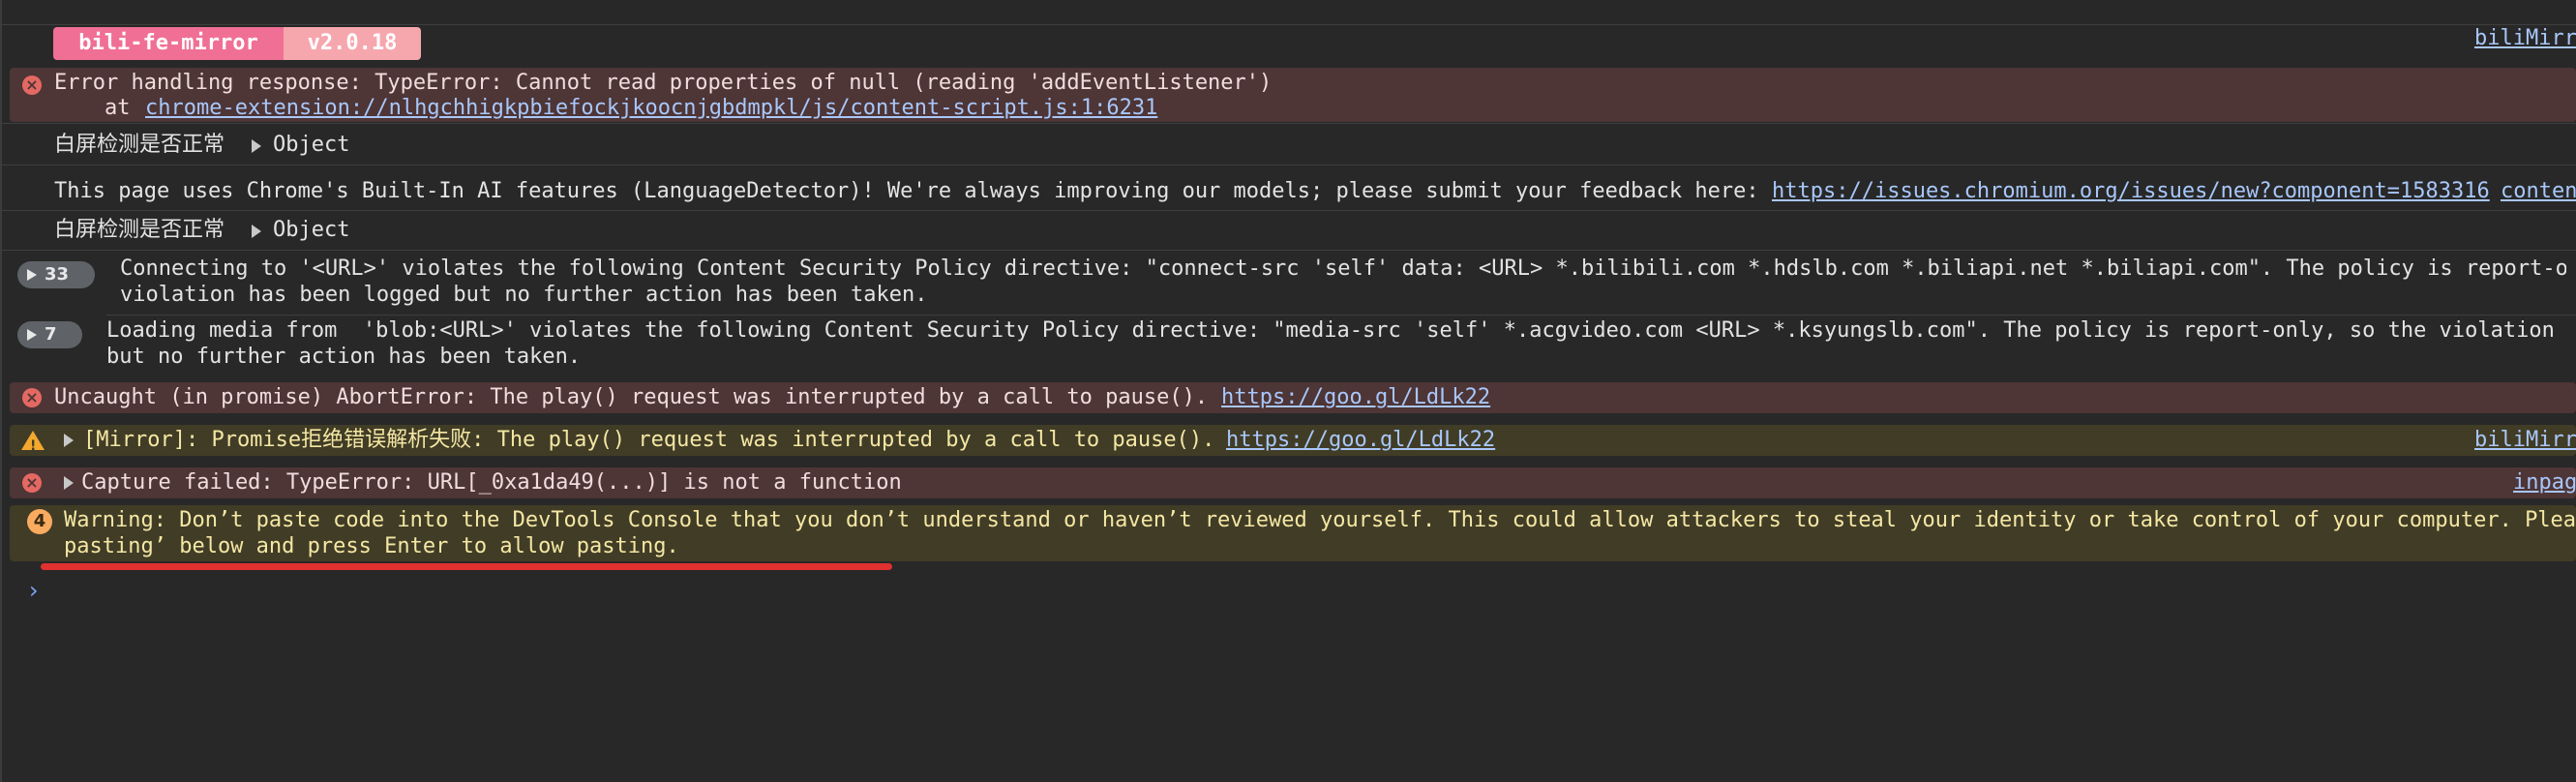 This screenshot has width=2576, height=782. What do you see at coordinates (34, 590) in the screenshot?
I see `console-prompt-icon: ›` at bounding box center [34, 590].